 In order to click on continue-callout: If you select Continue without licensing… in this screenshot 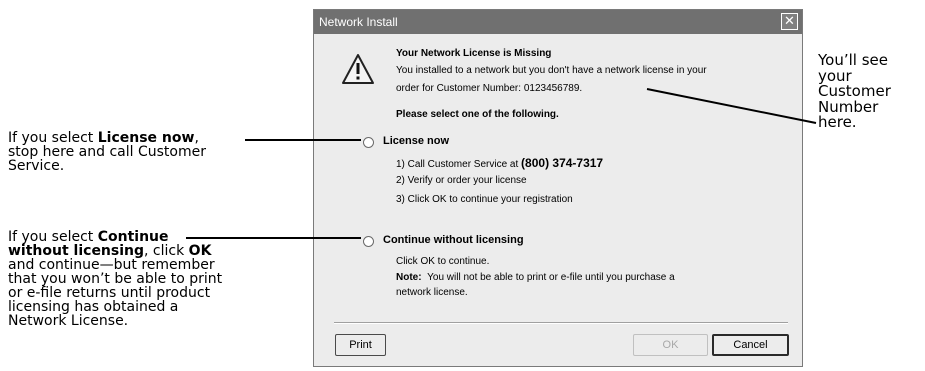, I will do `click(115, 279)`.